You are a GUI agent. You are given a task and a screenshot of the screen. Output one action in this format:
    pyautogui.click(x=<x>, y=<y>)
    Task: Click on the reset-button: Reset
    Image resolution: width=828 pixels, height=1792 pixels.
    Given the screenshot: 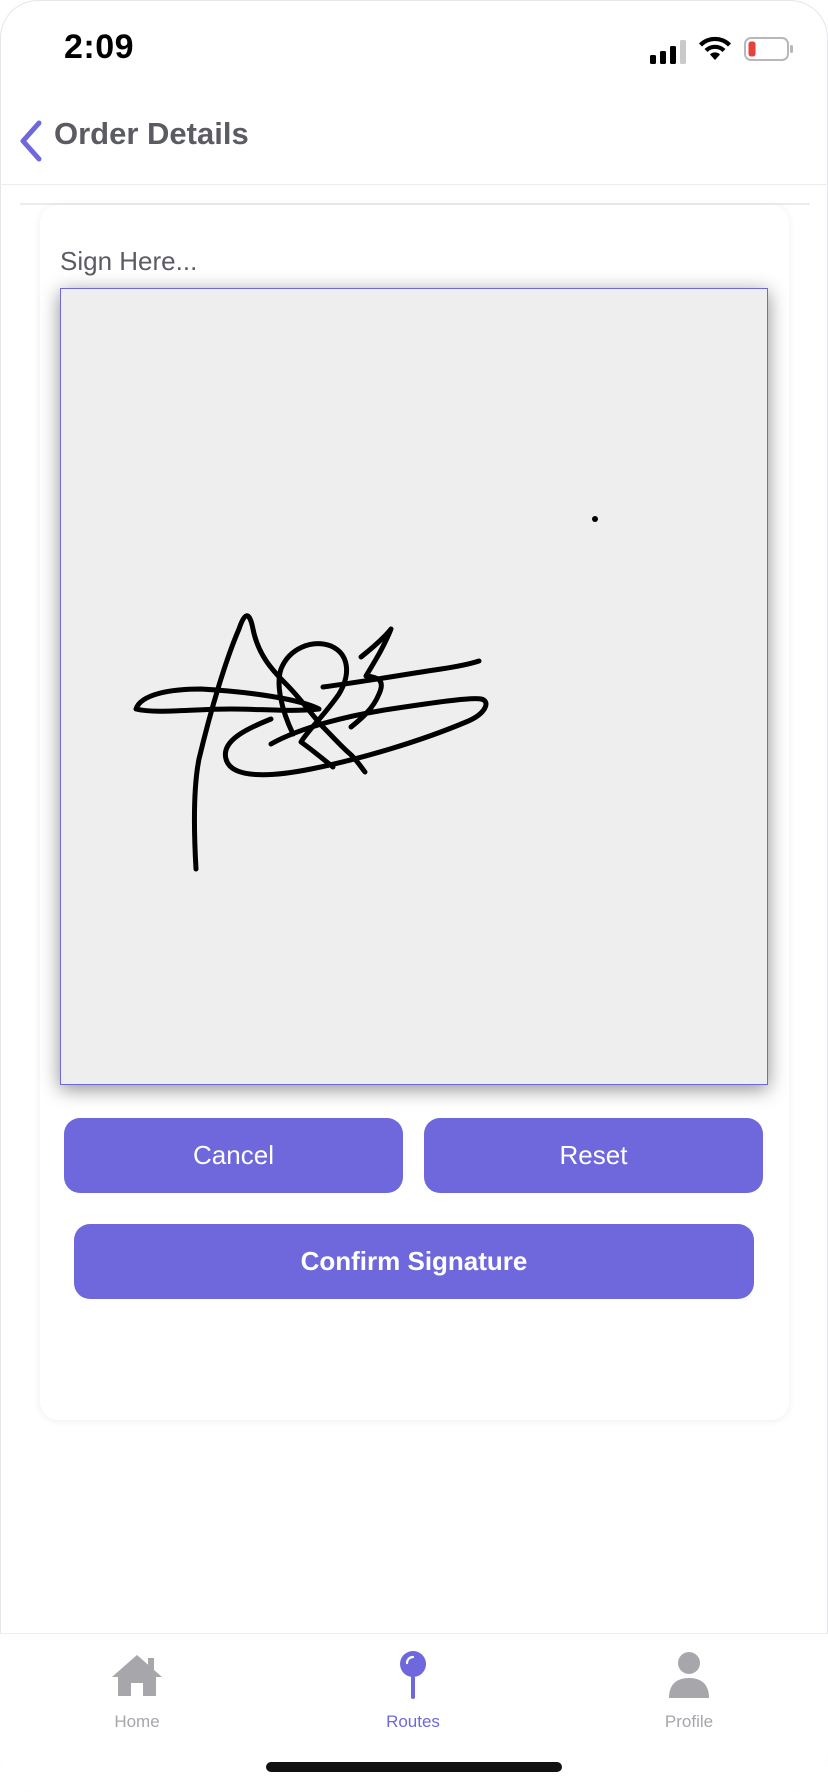 What is the action you would take?
    pyautogui.click(x=593, y=1155)
    